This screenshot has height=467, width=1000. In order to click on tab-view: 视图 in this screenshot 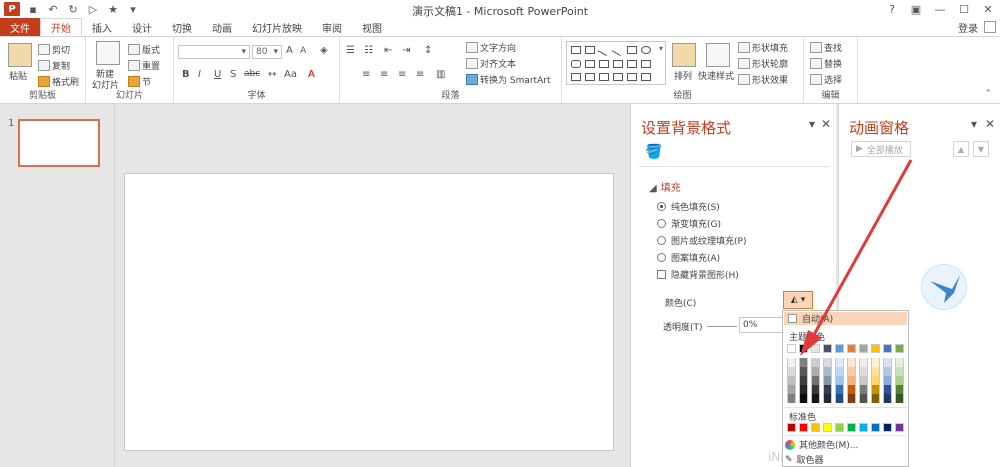, I will do `click(372, 27)`.